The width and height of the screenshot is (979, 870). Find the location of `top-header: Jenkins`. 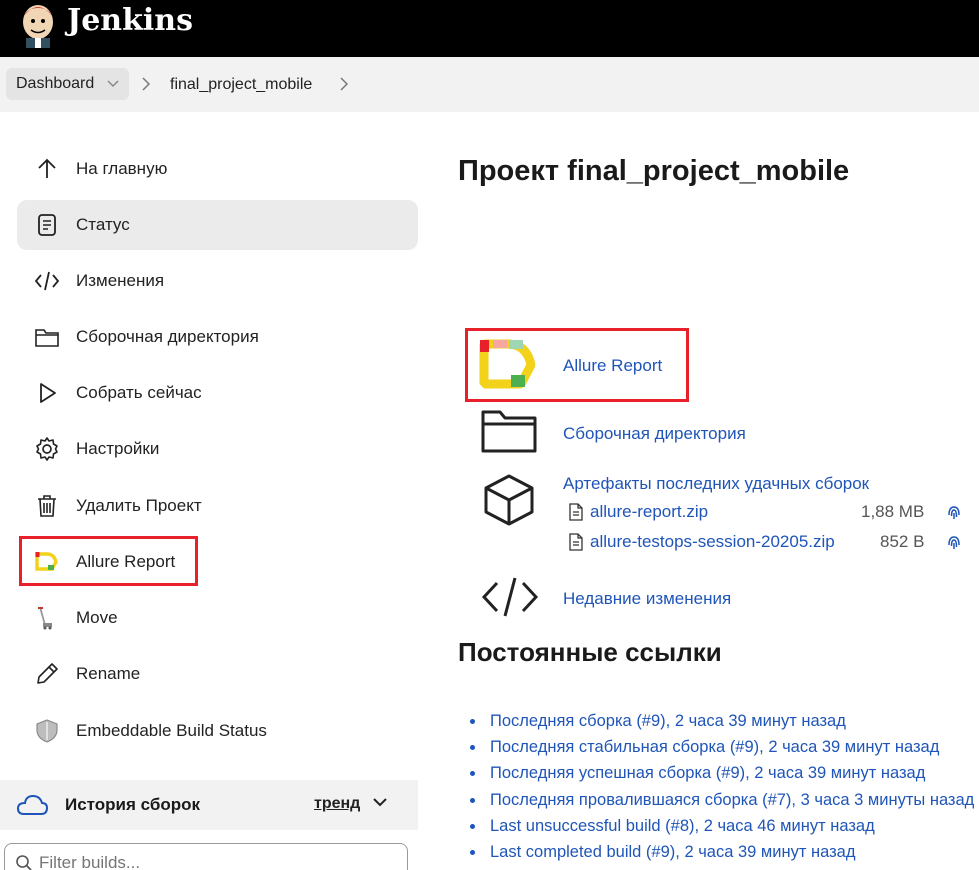

top-header: Jenkins is located at coordinates (489, 28).